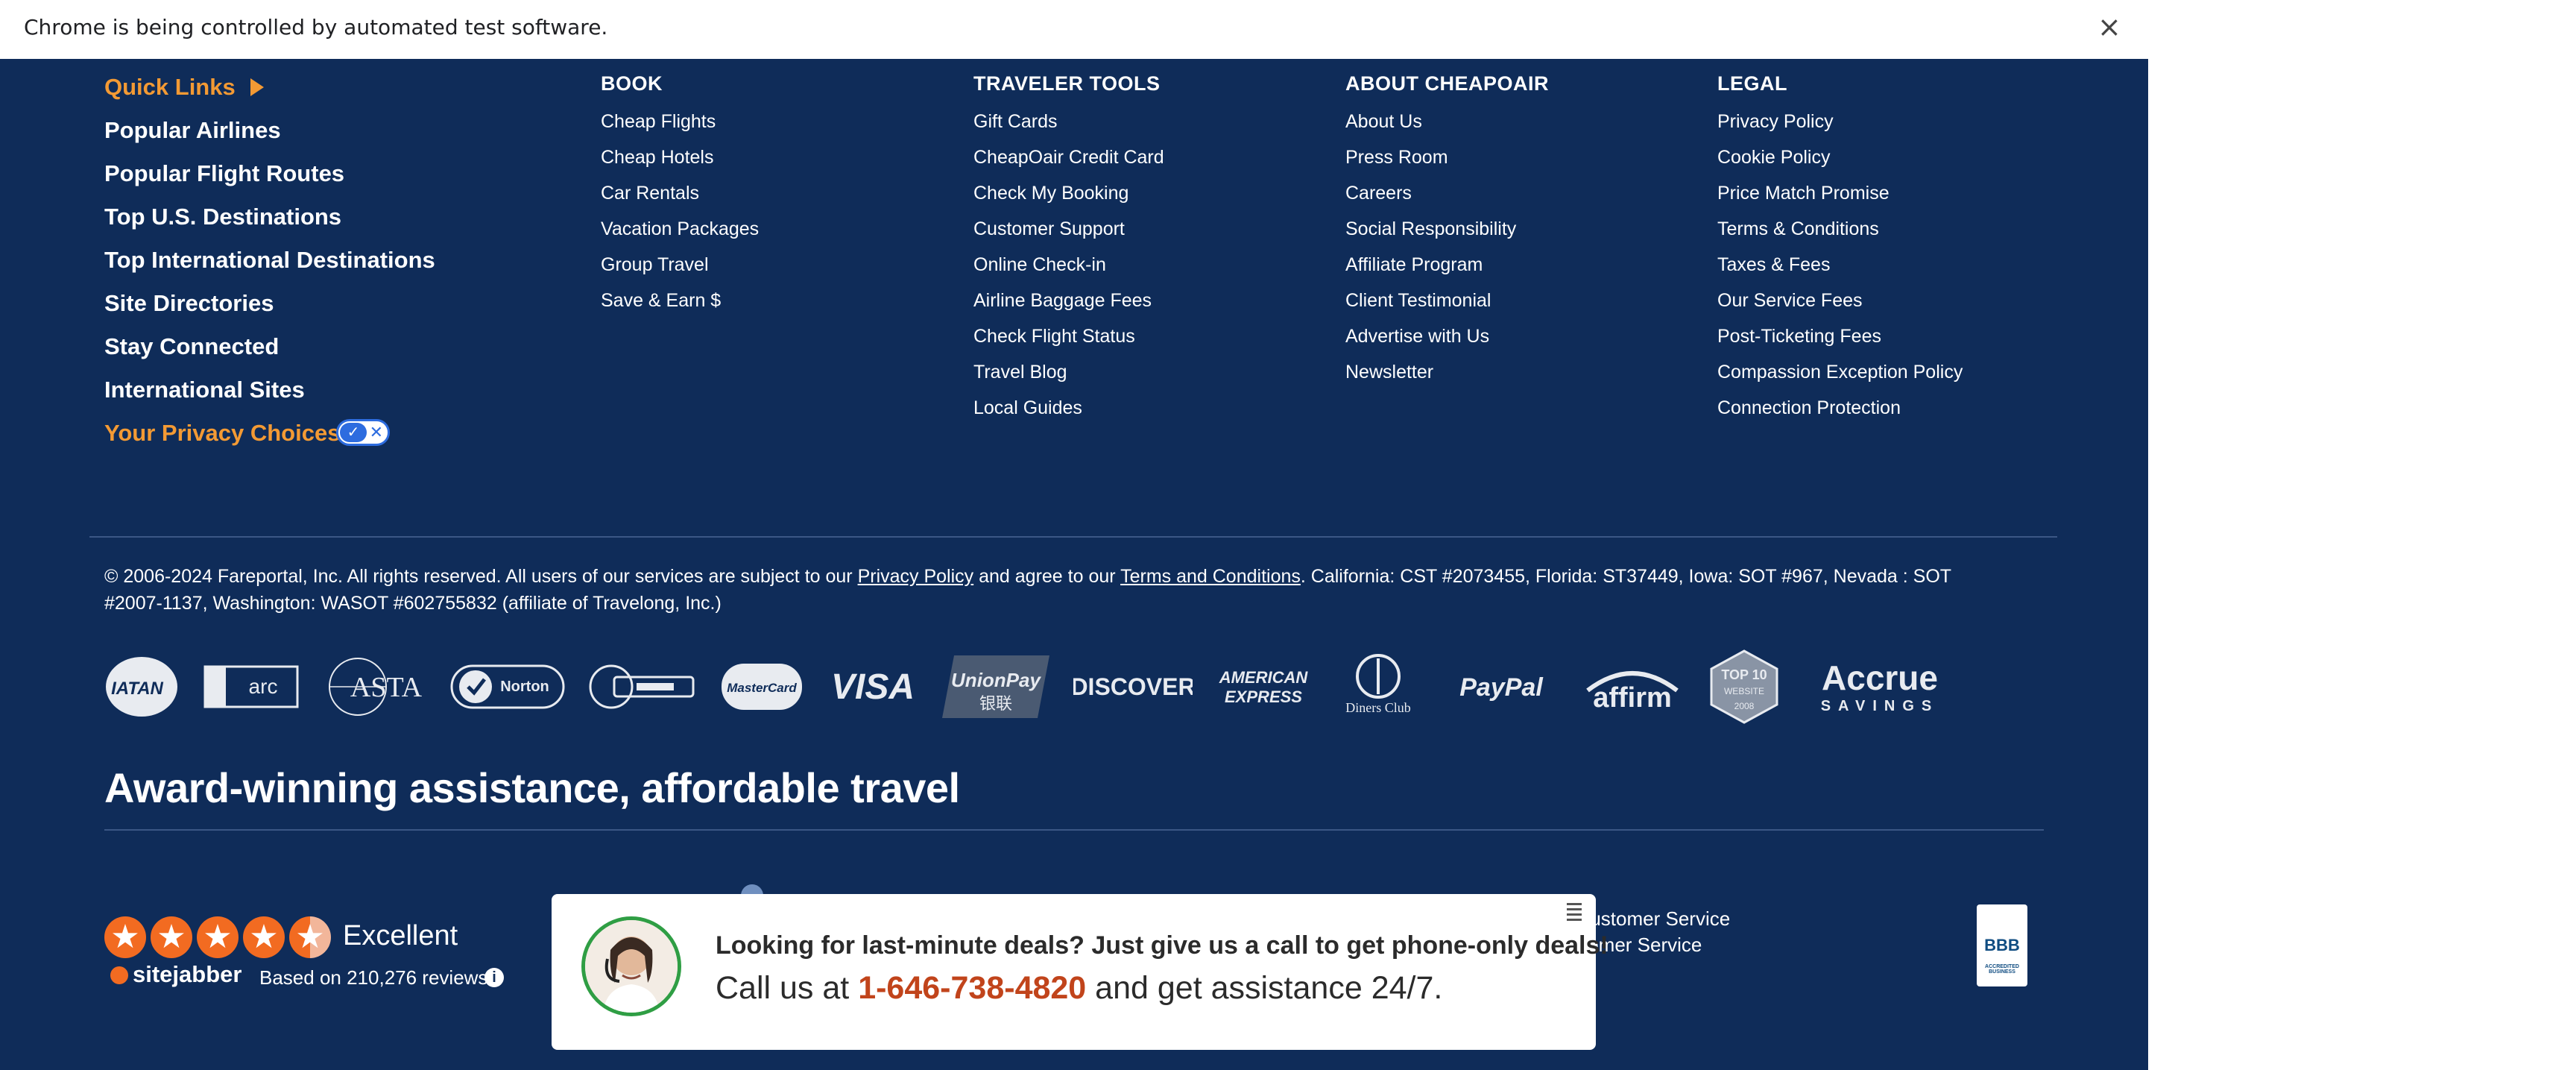 The image size is (2576, 1070). What do you see at coordinates (170, 87) in the screenshot?
I see `quick-links-label: Quick Links` at bounding box center [170, 87].